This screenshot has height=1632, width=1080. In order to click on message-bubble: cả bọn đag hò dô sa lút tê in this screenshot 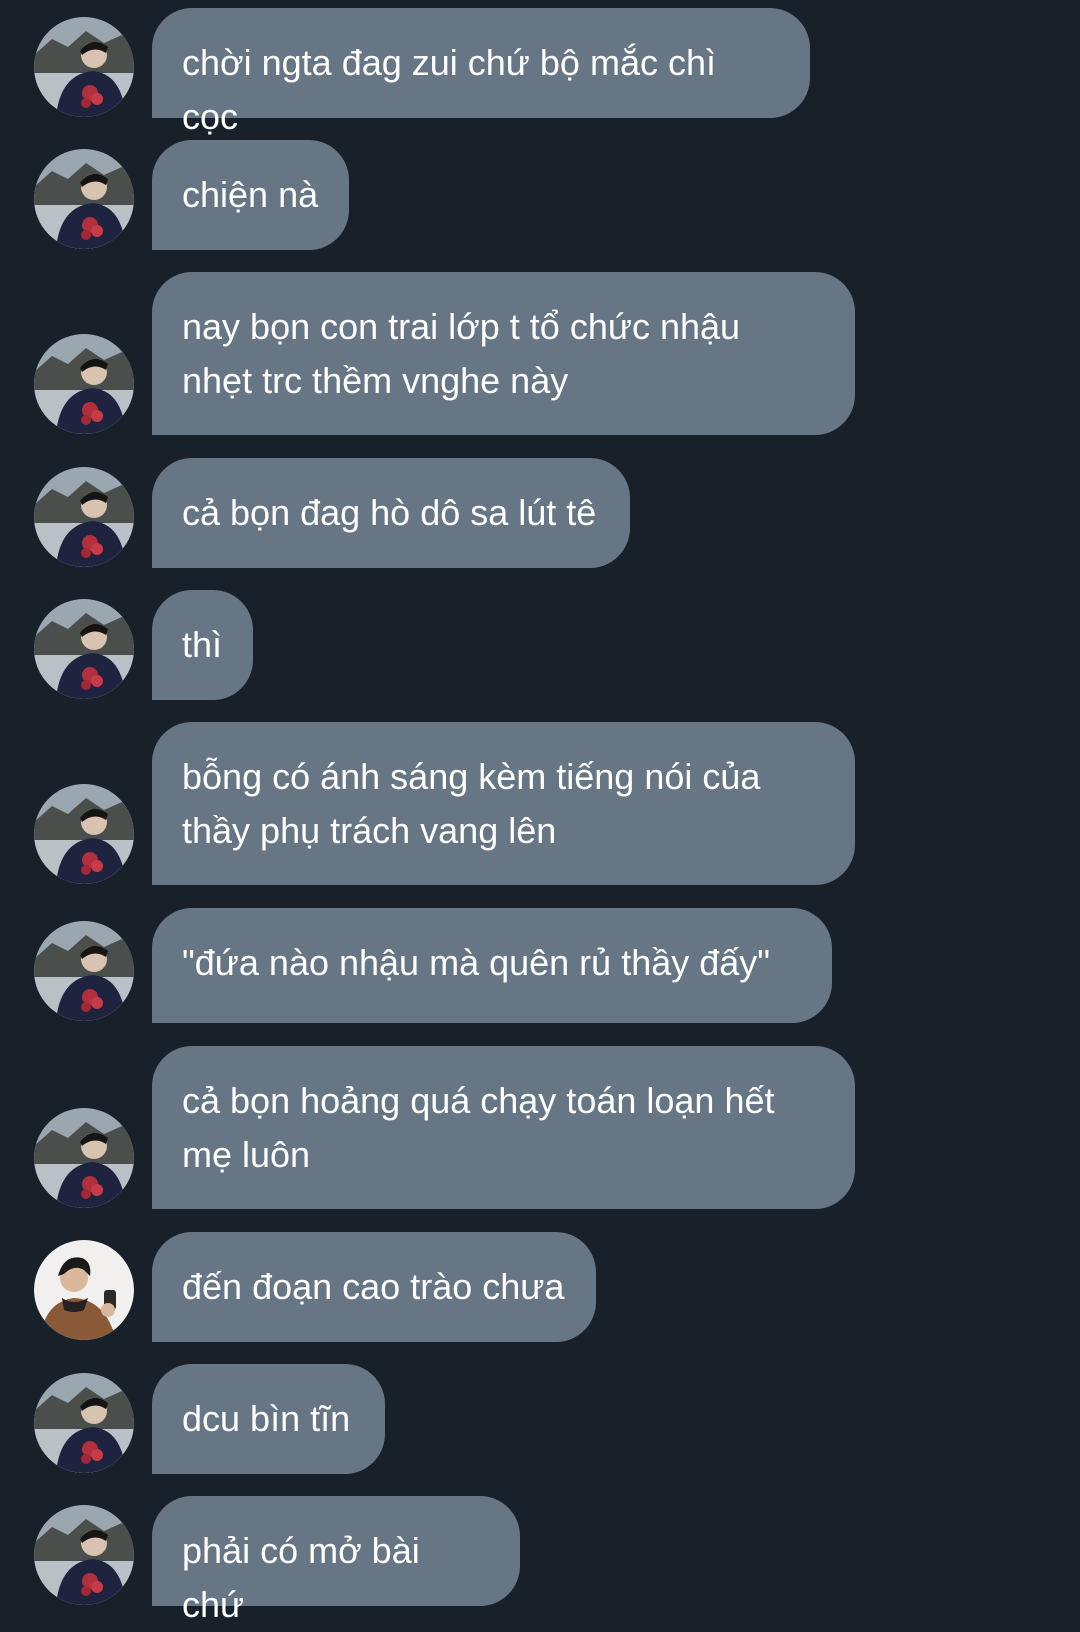, I will do `click(391, 513)`.